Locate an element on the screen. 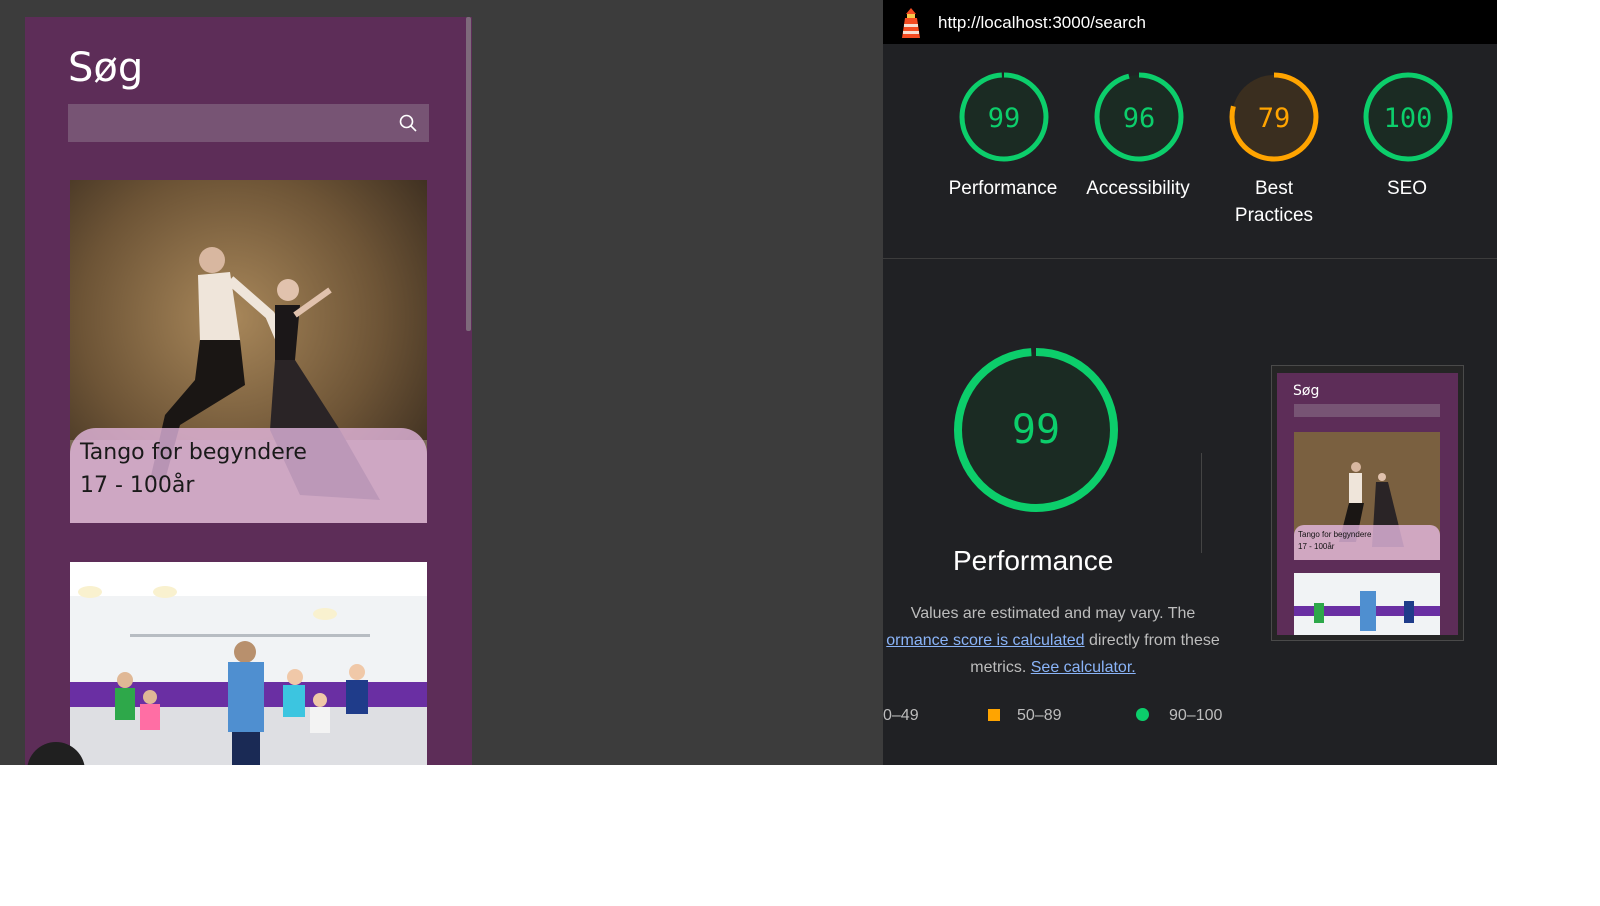  gauge-best-practices: 79 Best Practices is located at coordinates (1274, 148).